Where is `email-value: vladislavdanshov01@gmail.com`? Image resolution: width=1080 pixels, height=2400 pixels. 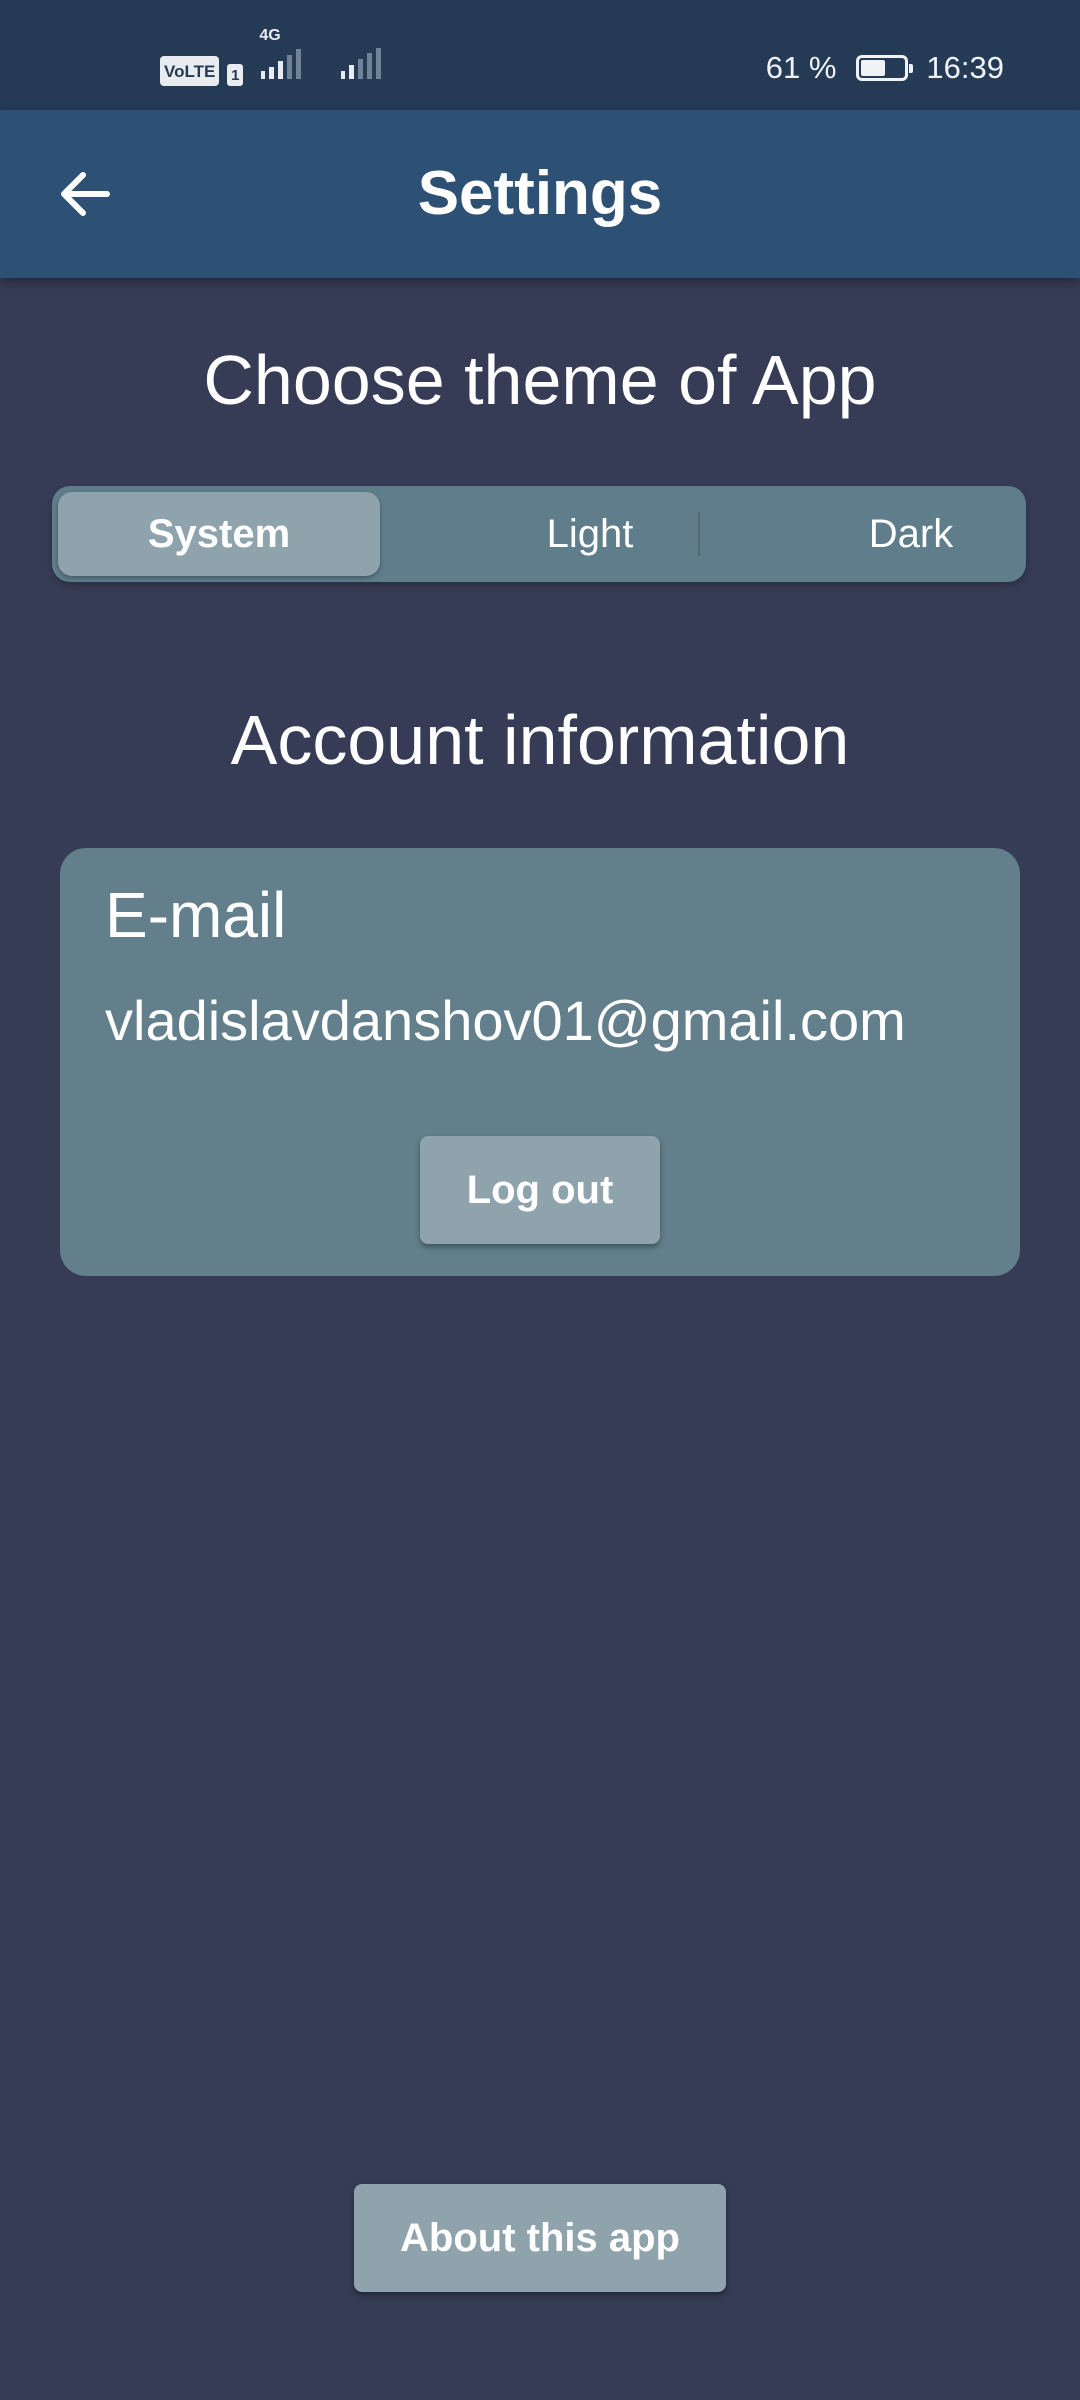
email-value: vladislavdanshov01@gmail.com is located at coordinates (505, 1020).